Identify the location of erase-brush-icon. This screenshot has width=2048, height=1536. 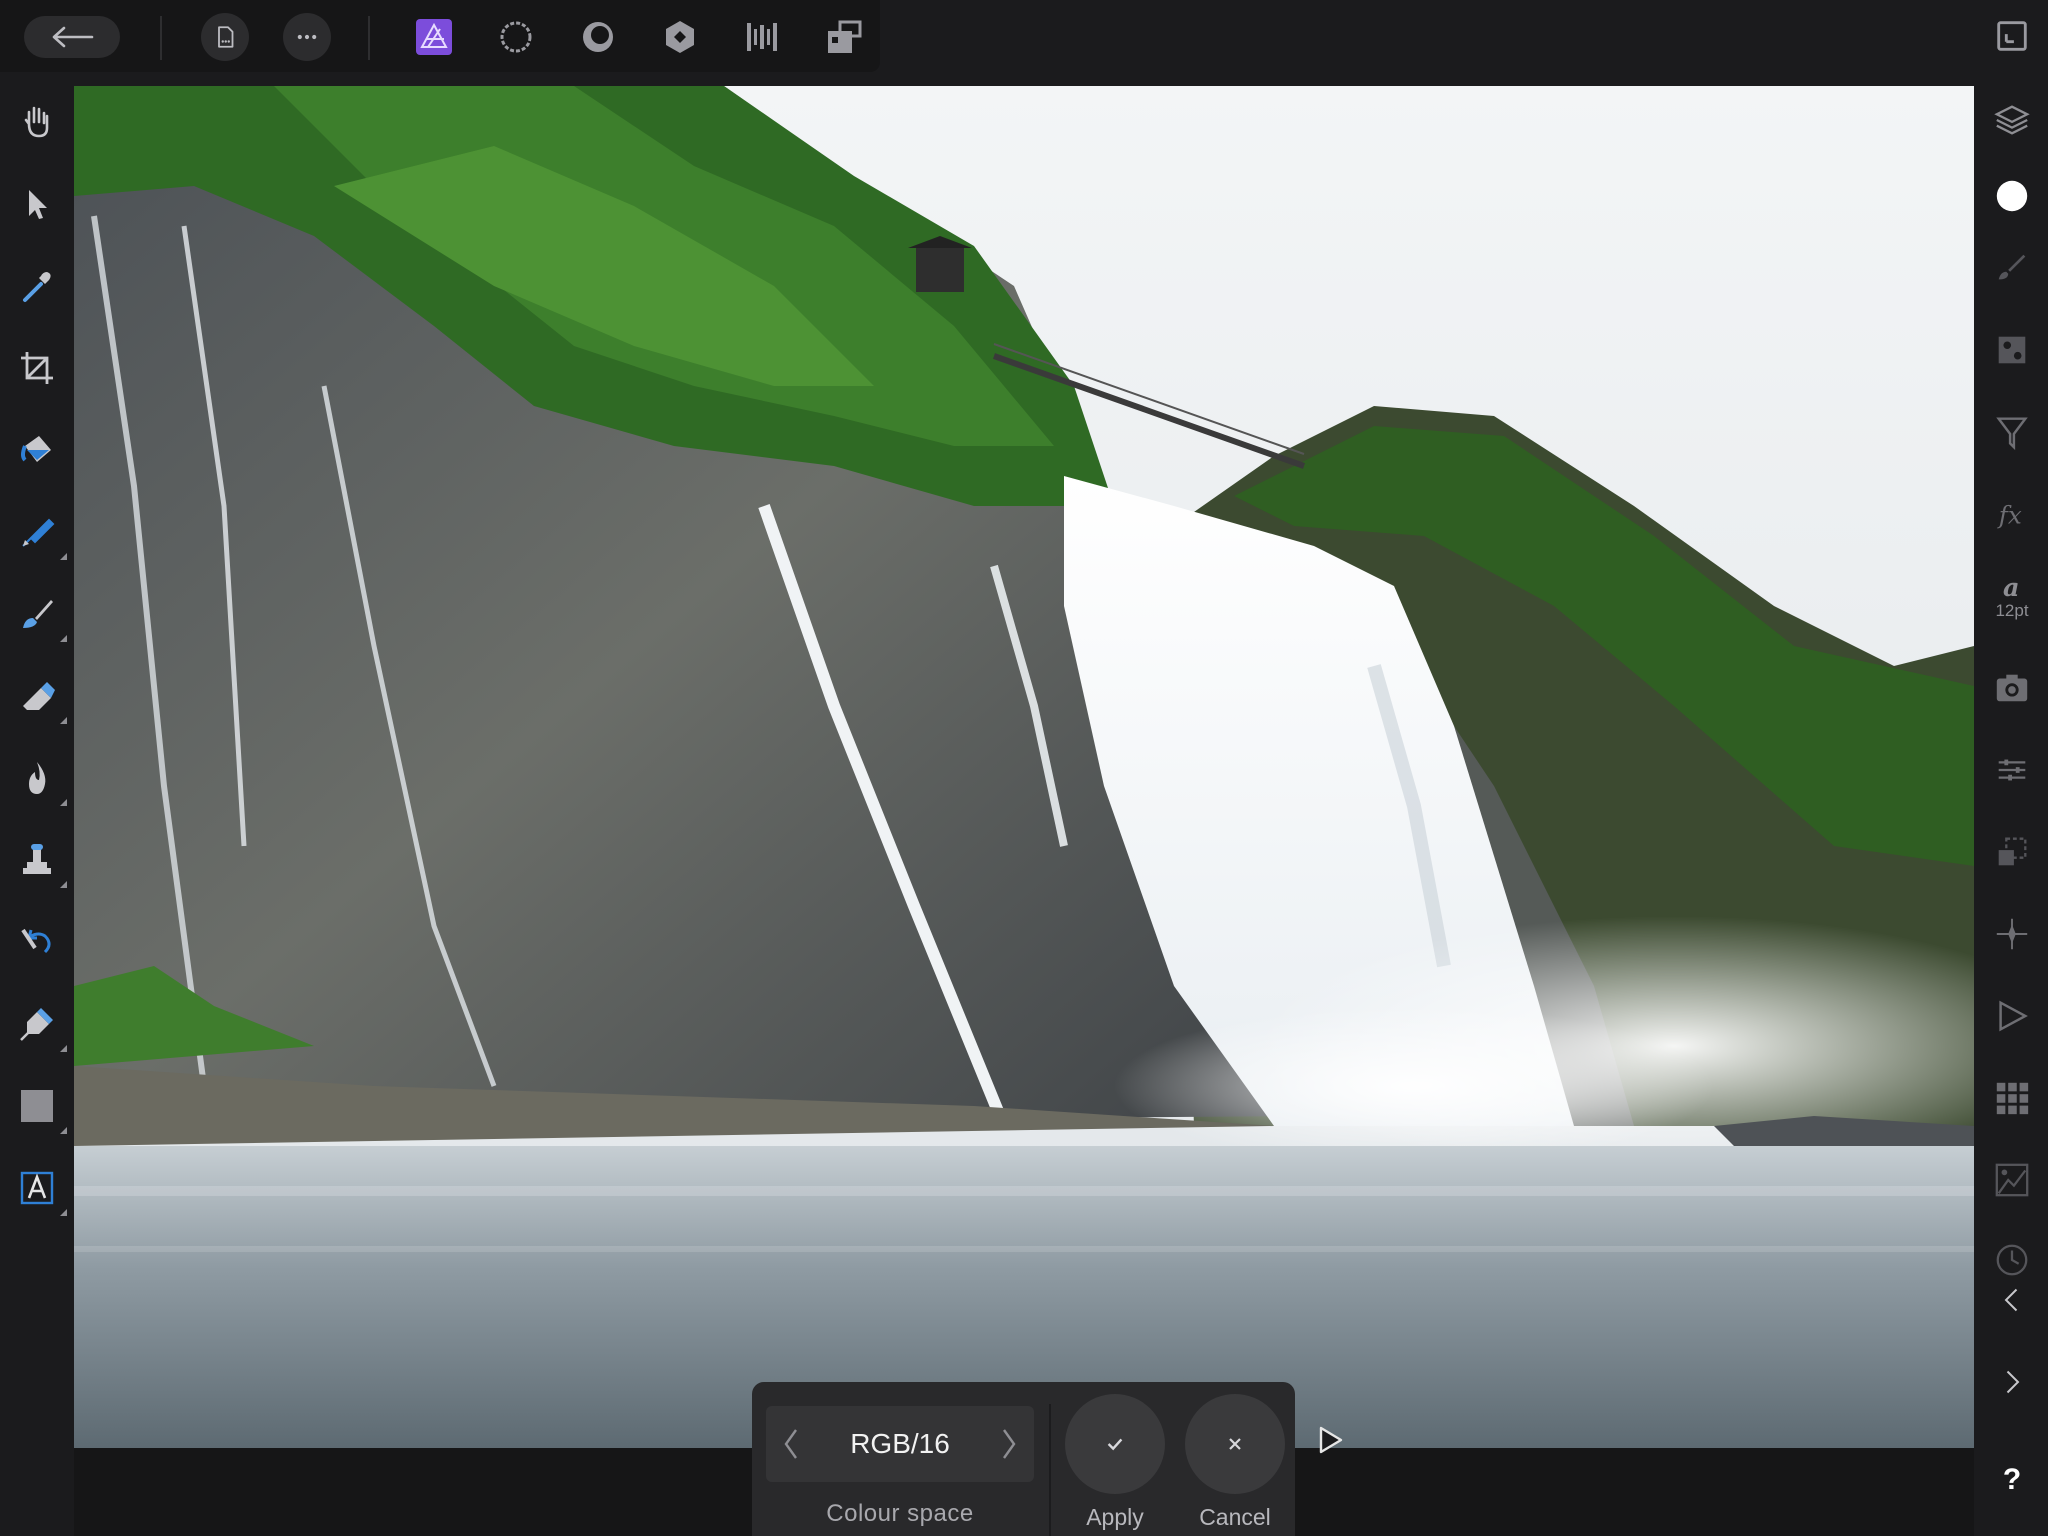
(39, 696).